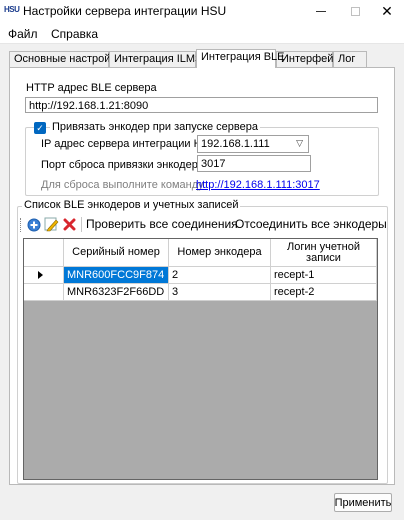 Image resolution: width=404 pixels, height=520 pixels. Describe the element at coordinates (12, 9) in the screenshot. I see `app-icon: HSU` at that location.